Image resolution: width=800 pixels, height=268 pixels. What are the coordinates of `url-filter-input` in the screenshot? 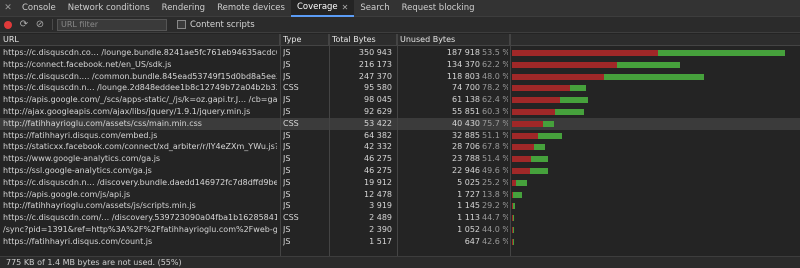 It's located at (112, 24).